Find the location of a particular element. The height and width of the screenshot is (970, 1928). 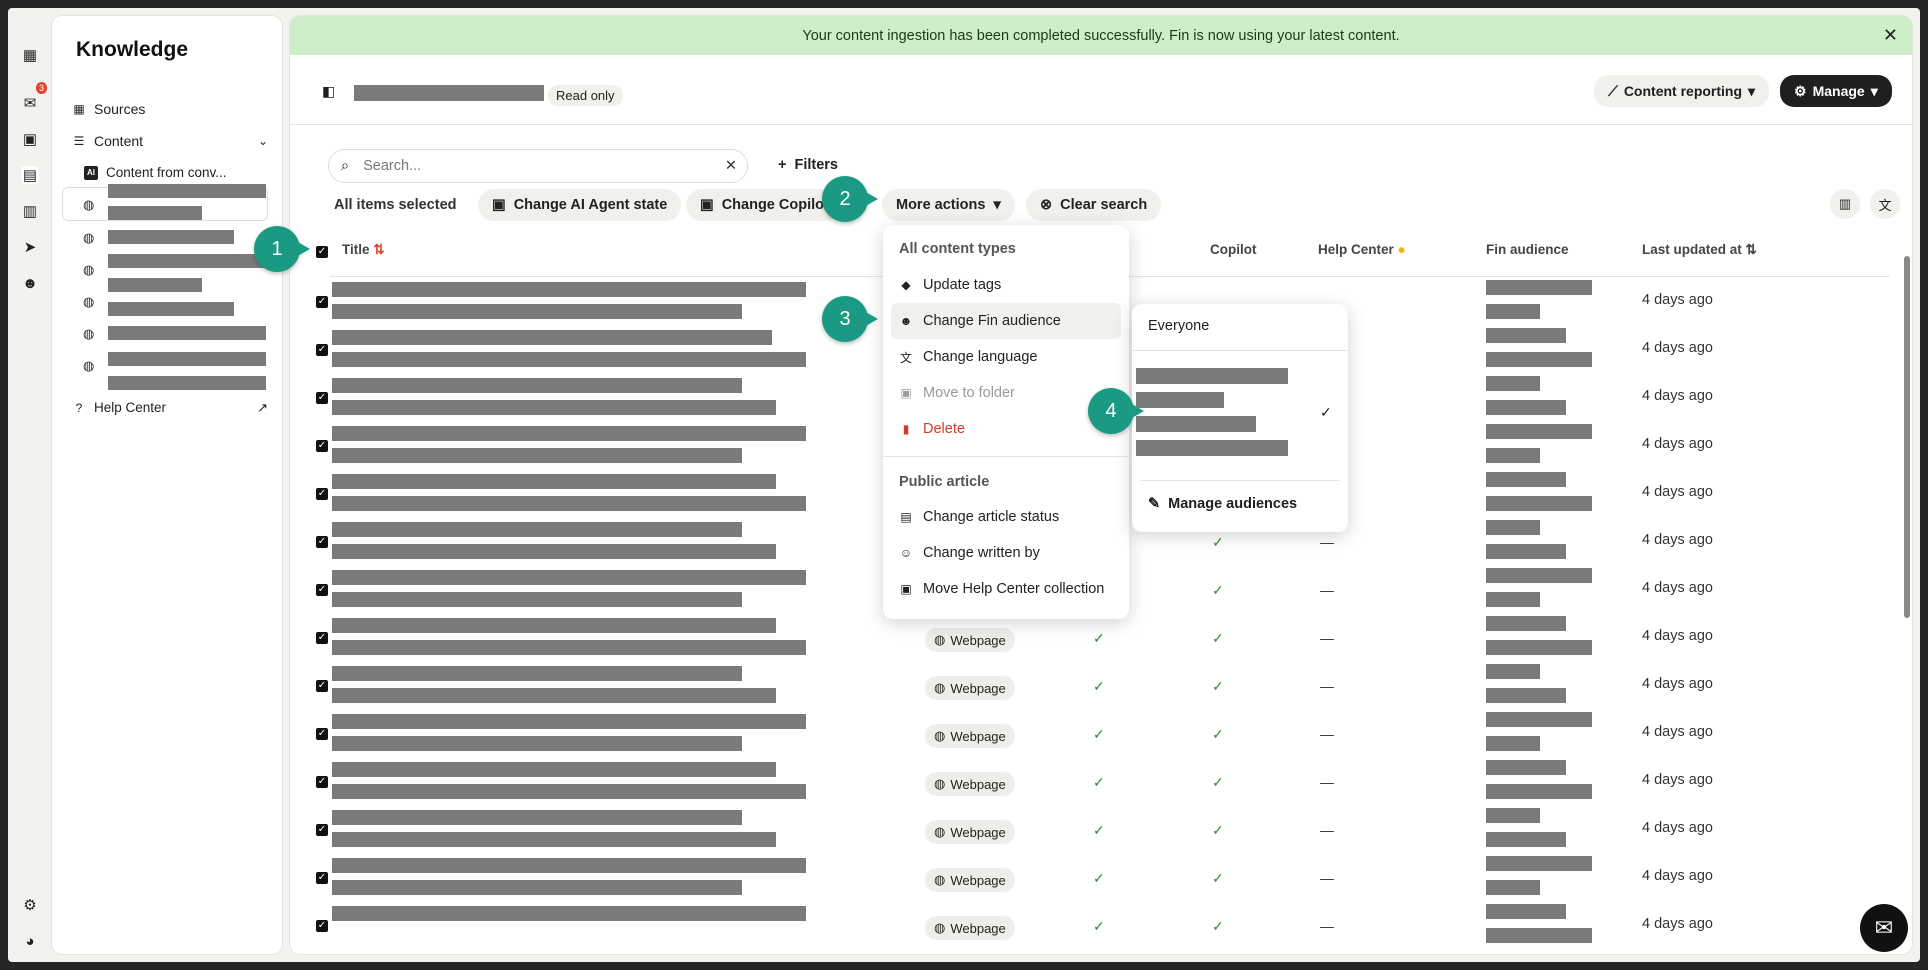

folder-move-icon: ▣ is located at coordinates (906, 589).